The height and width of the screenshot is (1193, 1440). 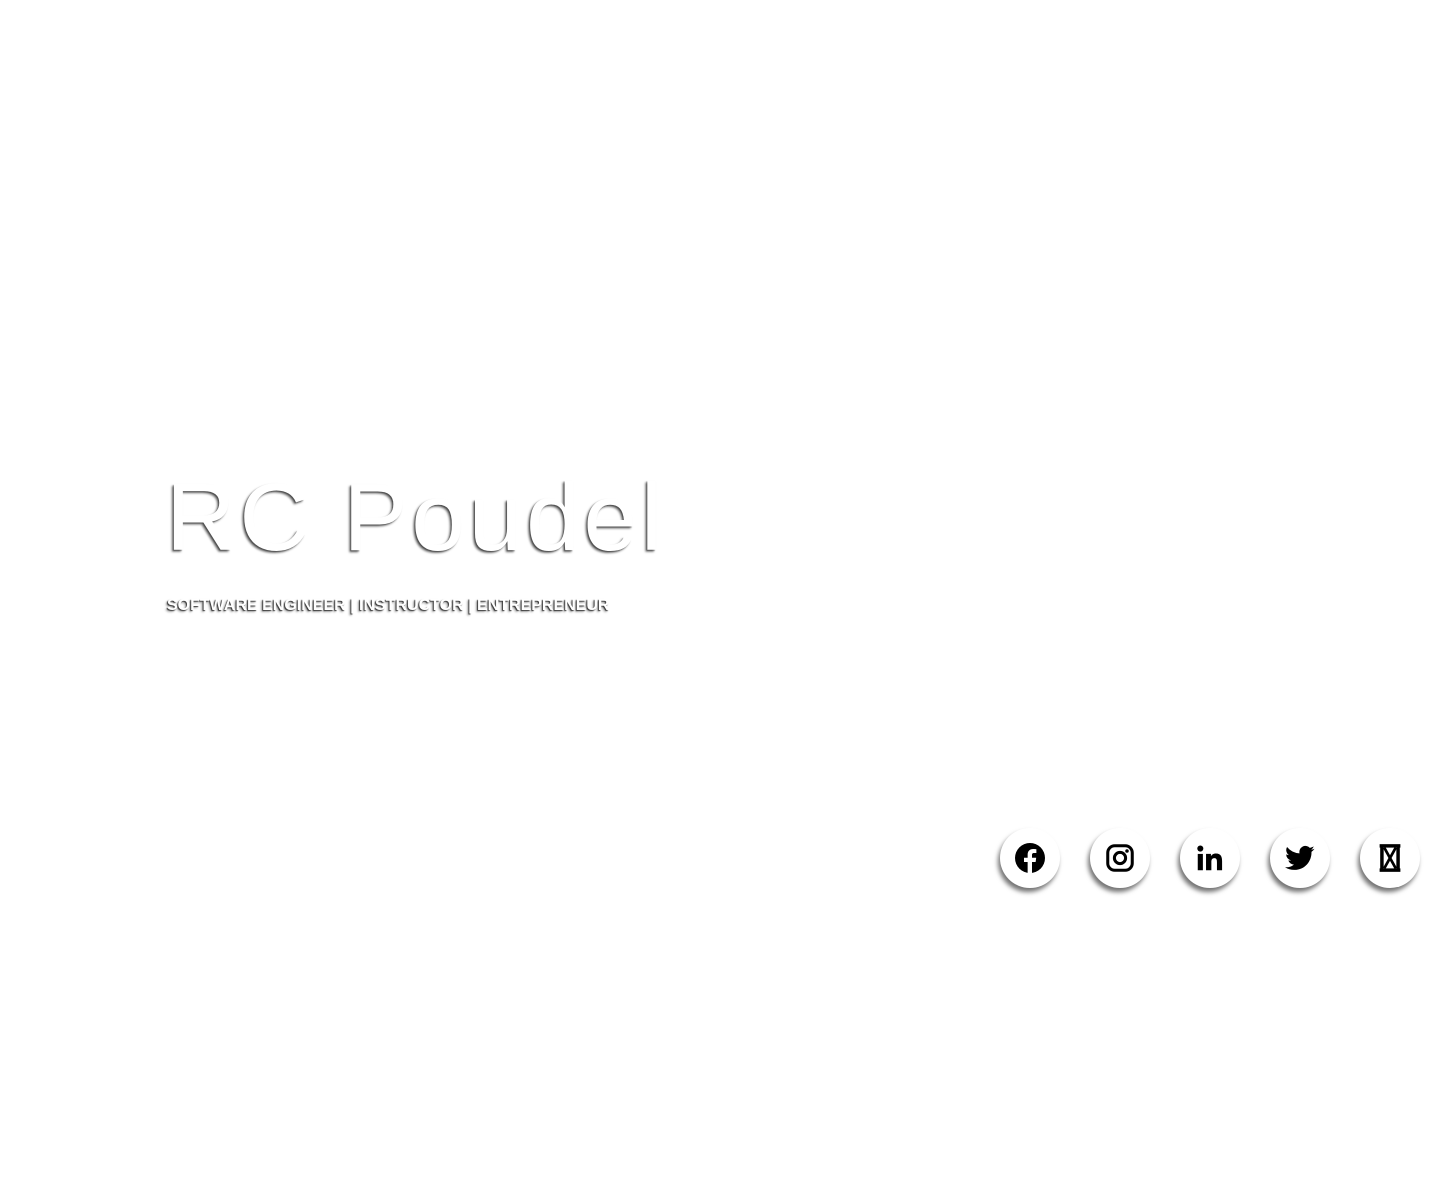 I want to click on twitter-link, so click(x=1300, y=858).